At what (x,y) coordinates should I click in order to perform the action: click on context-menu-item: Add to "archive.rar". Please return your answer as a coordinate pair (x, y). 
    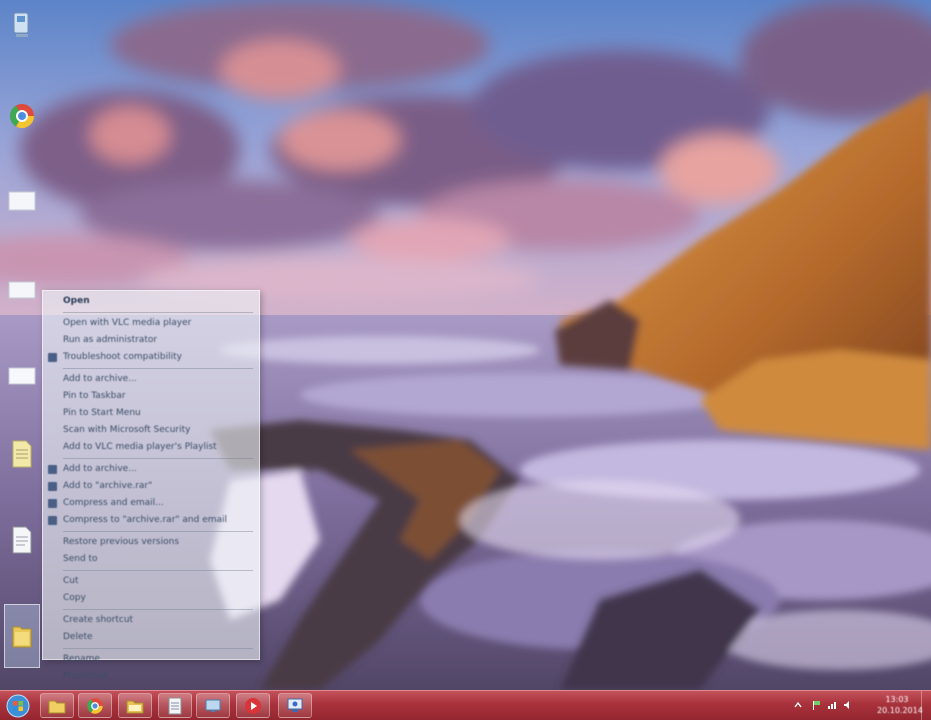
    Looking at the image, I should click on (151, 486).